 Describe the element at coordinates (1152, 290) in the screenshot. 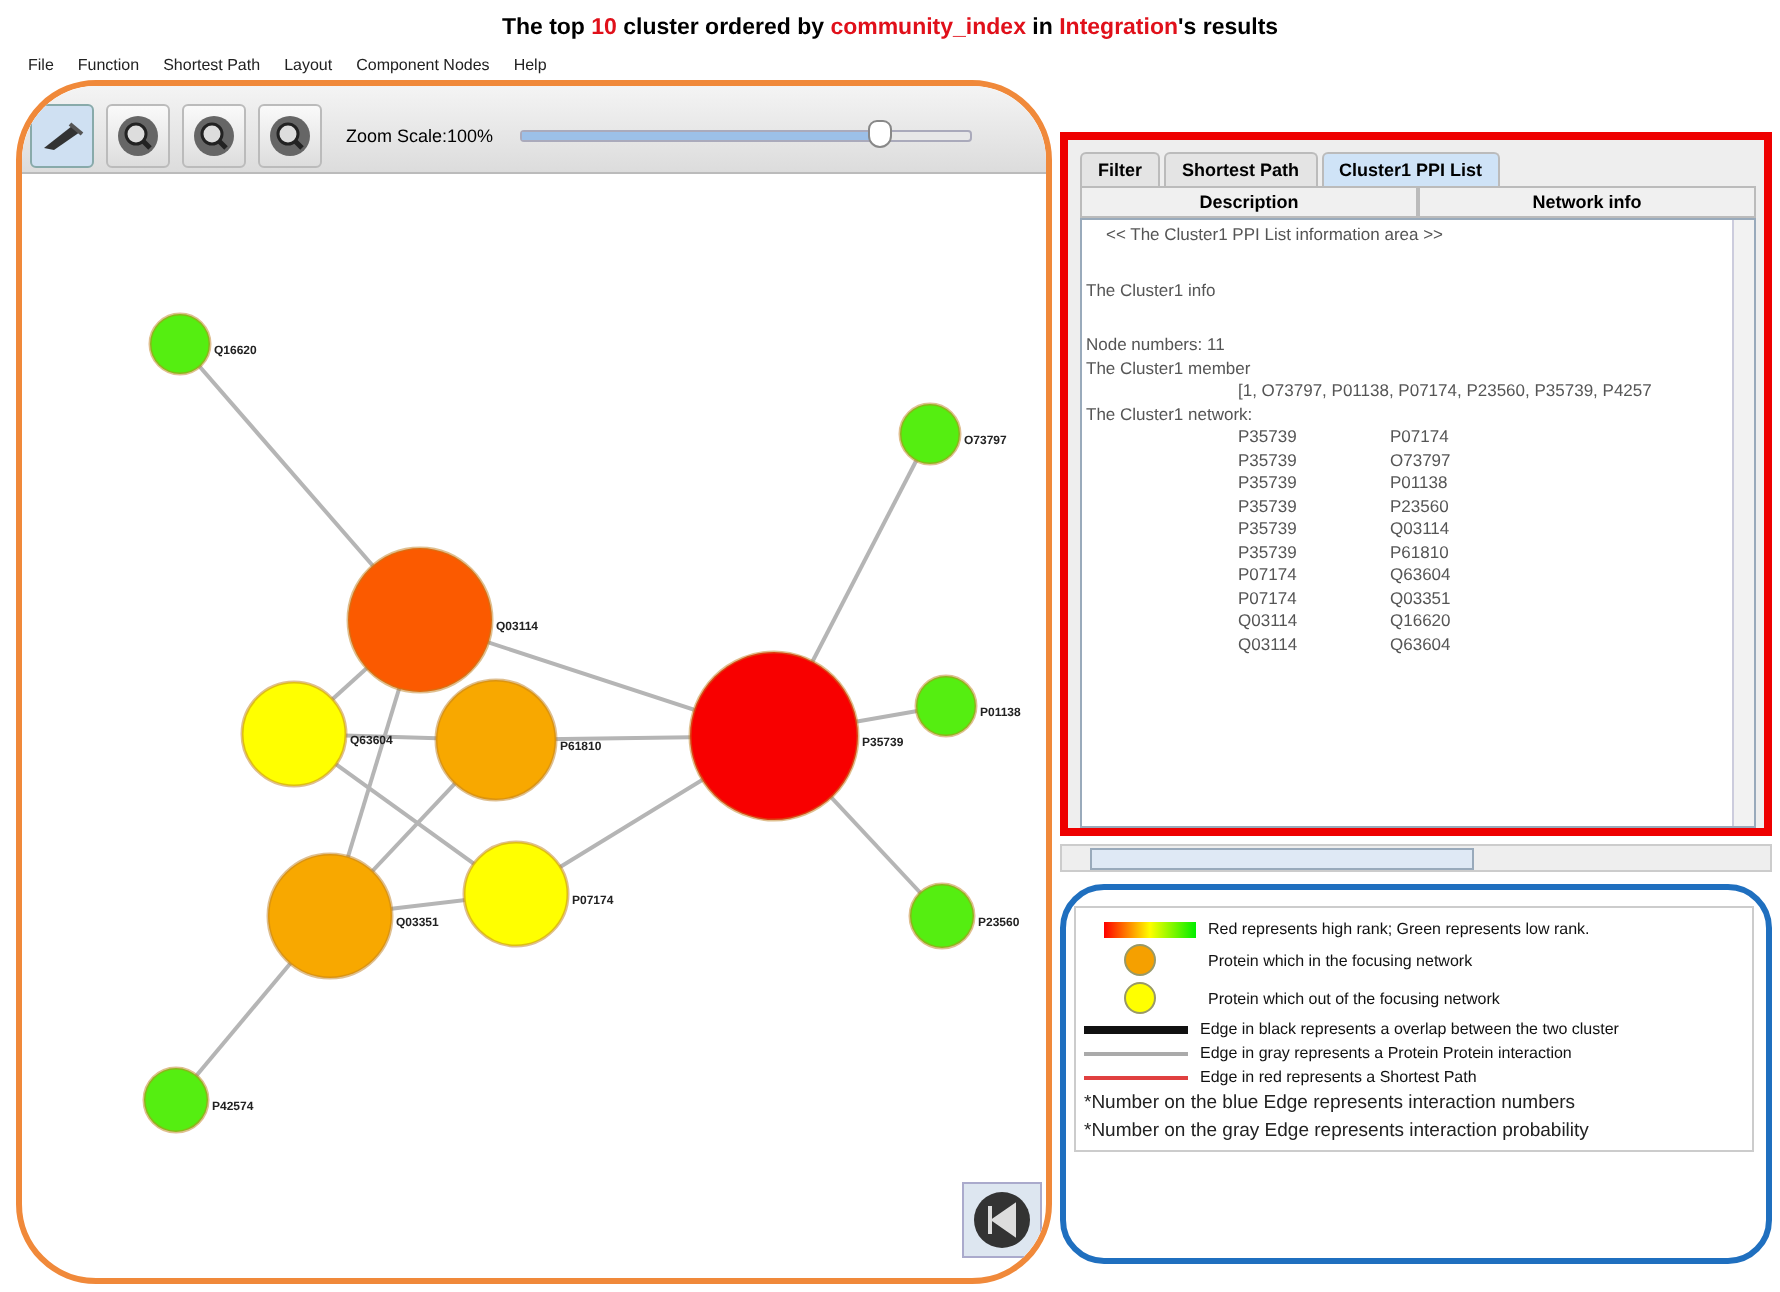

I see `info-line: The Cluster1 info` at that location.